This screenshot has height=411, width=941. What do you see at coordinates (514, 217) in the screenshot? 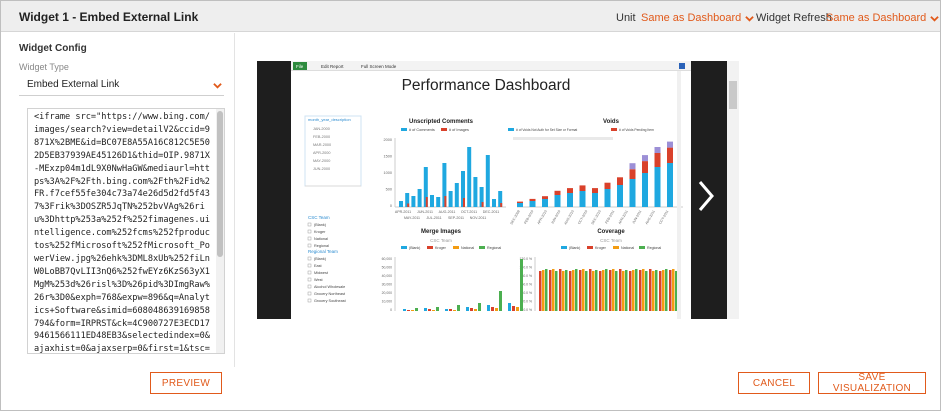
I see `x-tick-label: DEC-2009` at bounding box center [514, 217].